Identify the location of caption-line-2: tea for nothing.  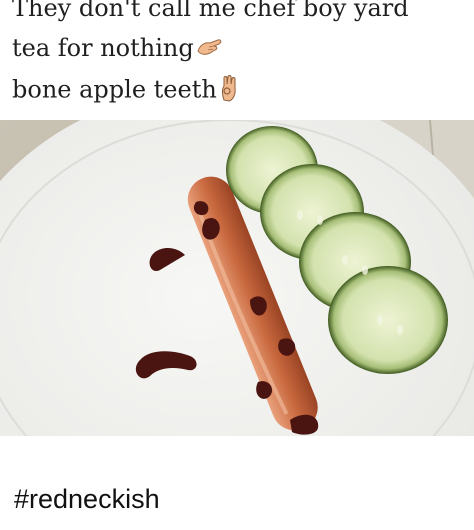
(118, 49).